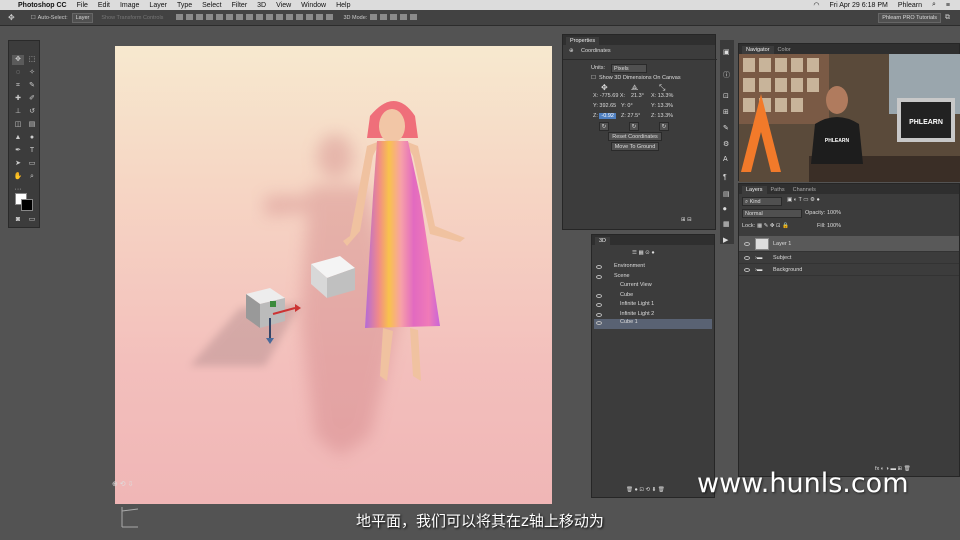 This screenshot has width=960, height=540. Describe the element at coordinates (758, 50) in the screenshot. I see `tab-navigator: Navigator` at that location.